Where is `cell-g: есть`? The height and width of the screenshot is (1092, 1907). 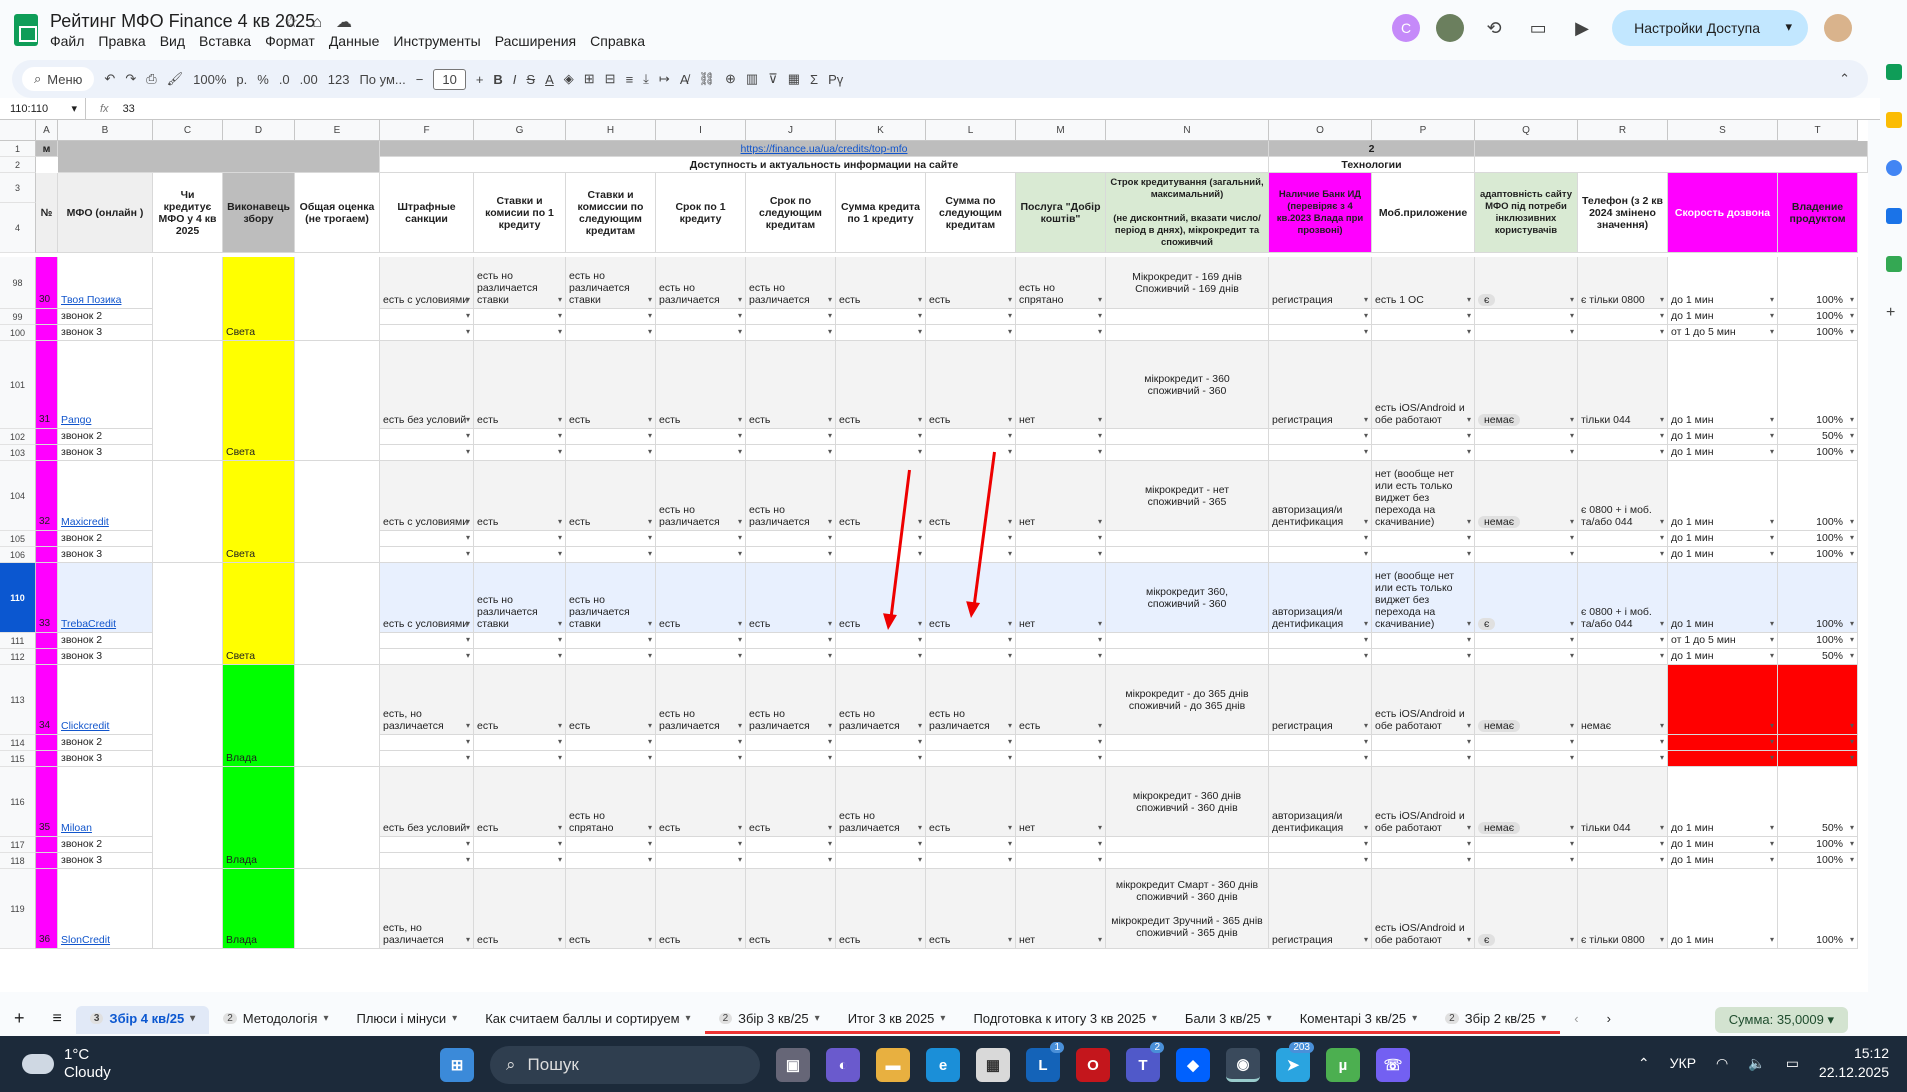 cell-g: есть is located at coordinates (520, 802).